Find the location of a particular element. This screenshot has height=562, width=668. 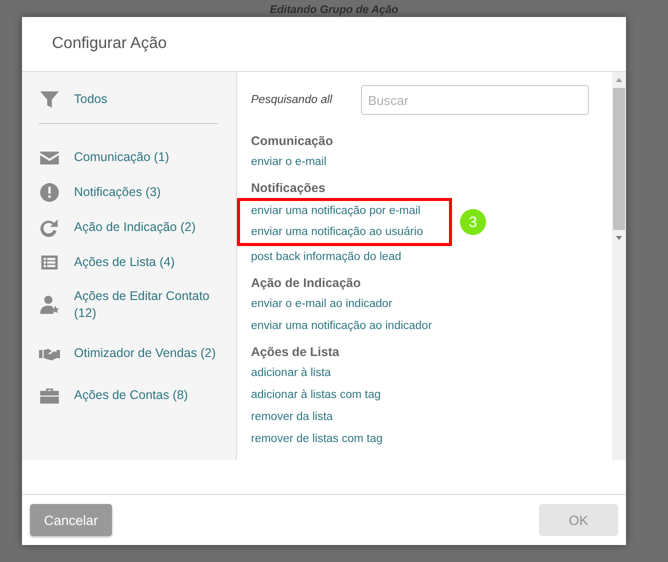

action-link: adicionar à listas com tag is located at coordinates (431, 395).